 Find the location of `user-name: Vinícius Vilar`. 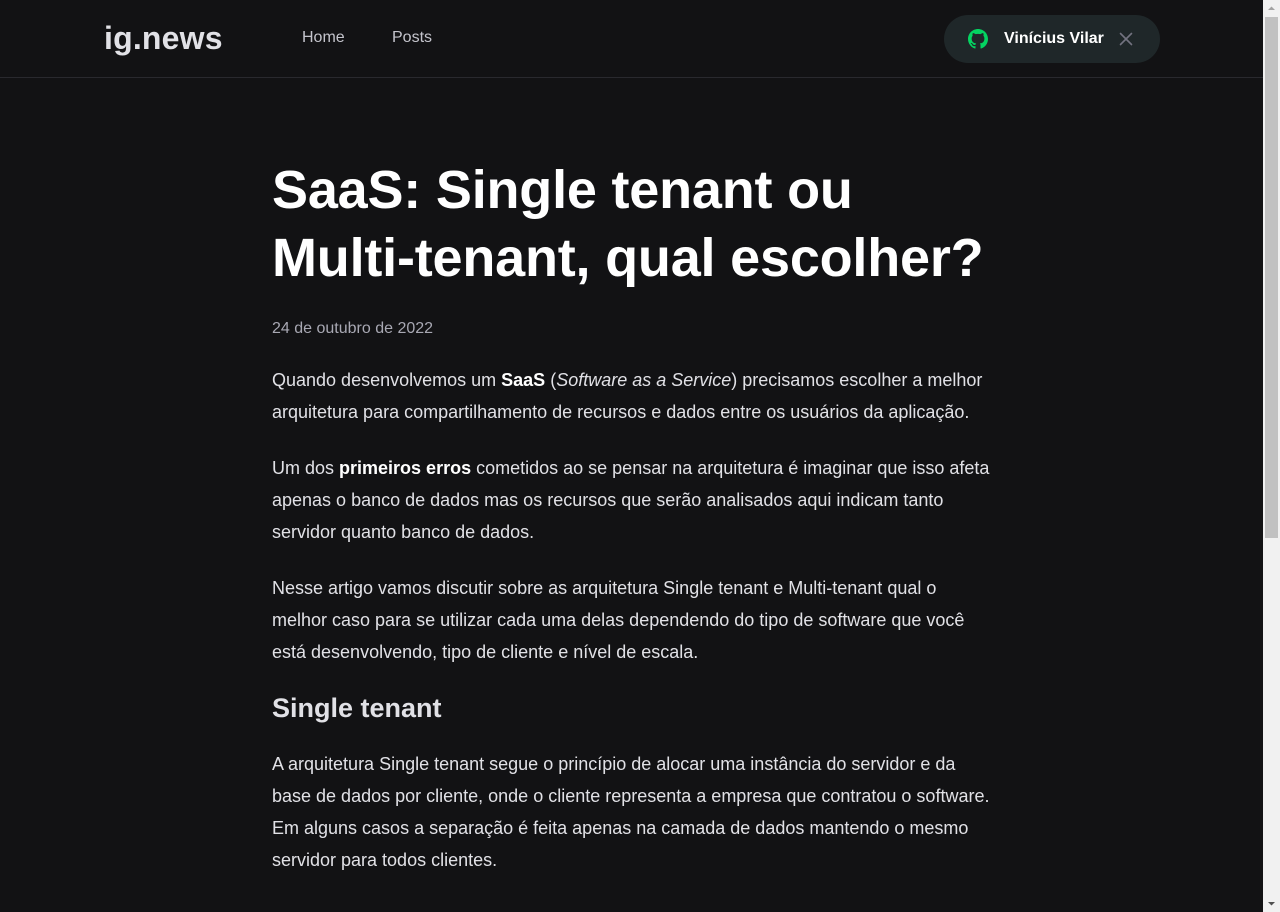

user-name: Vinícius Vilar is located at coordinates (1054, 38).